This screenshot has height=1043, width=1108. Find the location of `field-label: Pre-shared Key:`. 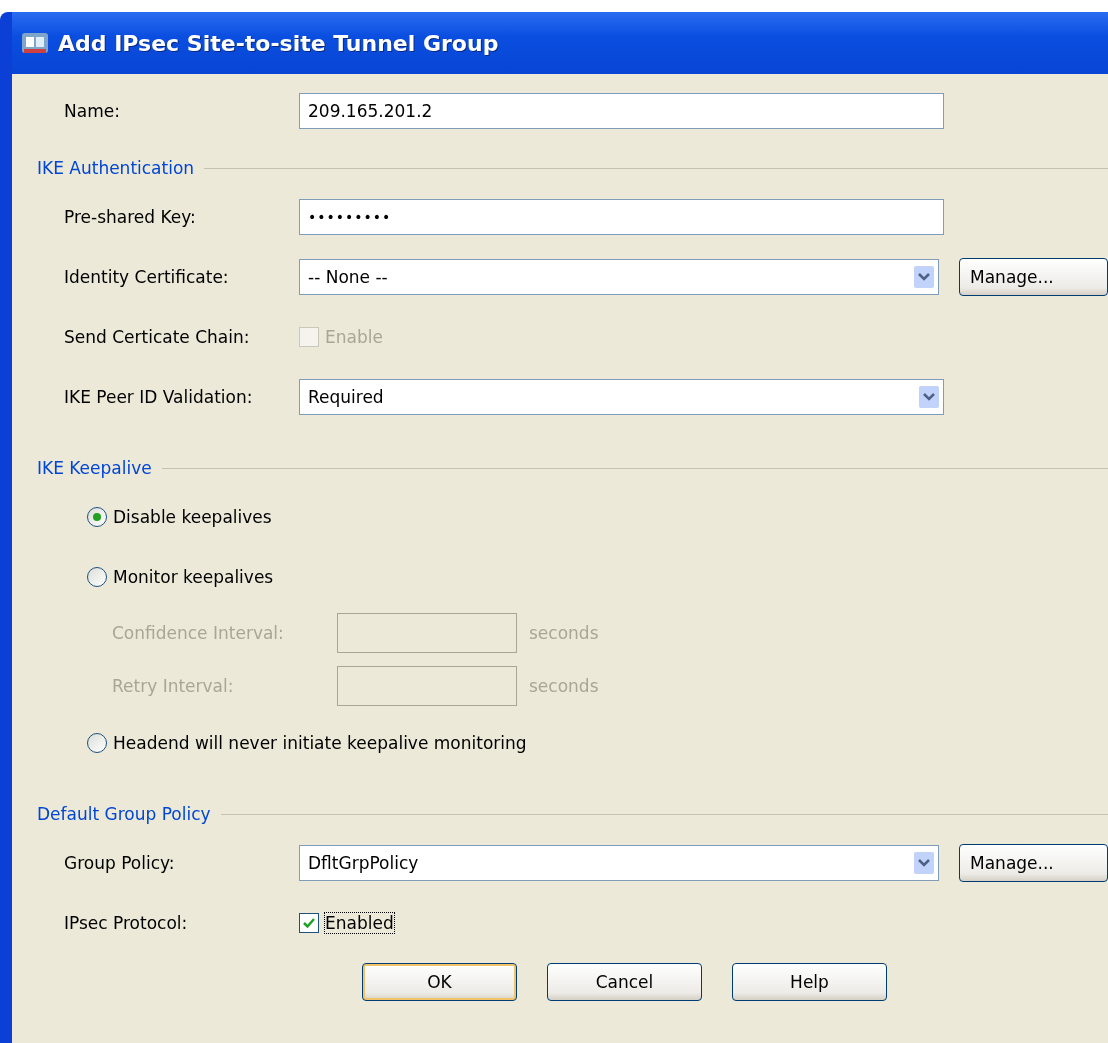

field-label: Pre-shared Key: is located at coordinates (130, 216).